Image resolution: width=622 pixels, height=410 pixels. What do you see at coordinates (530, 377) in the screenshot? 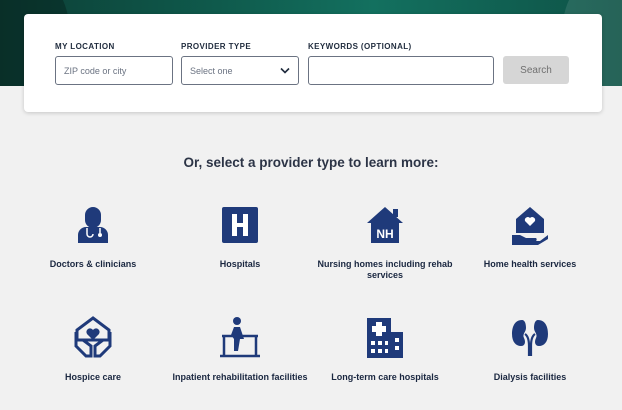
I see `provider-label: Dialysis facilities` at bounding box center [530, 377].